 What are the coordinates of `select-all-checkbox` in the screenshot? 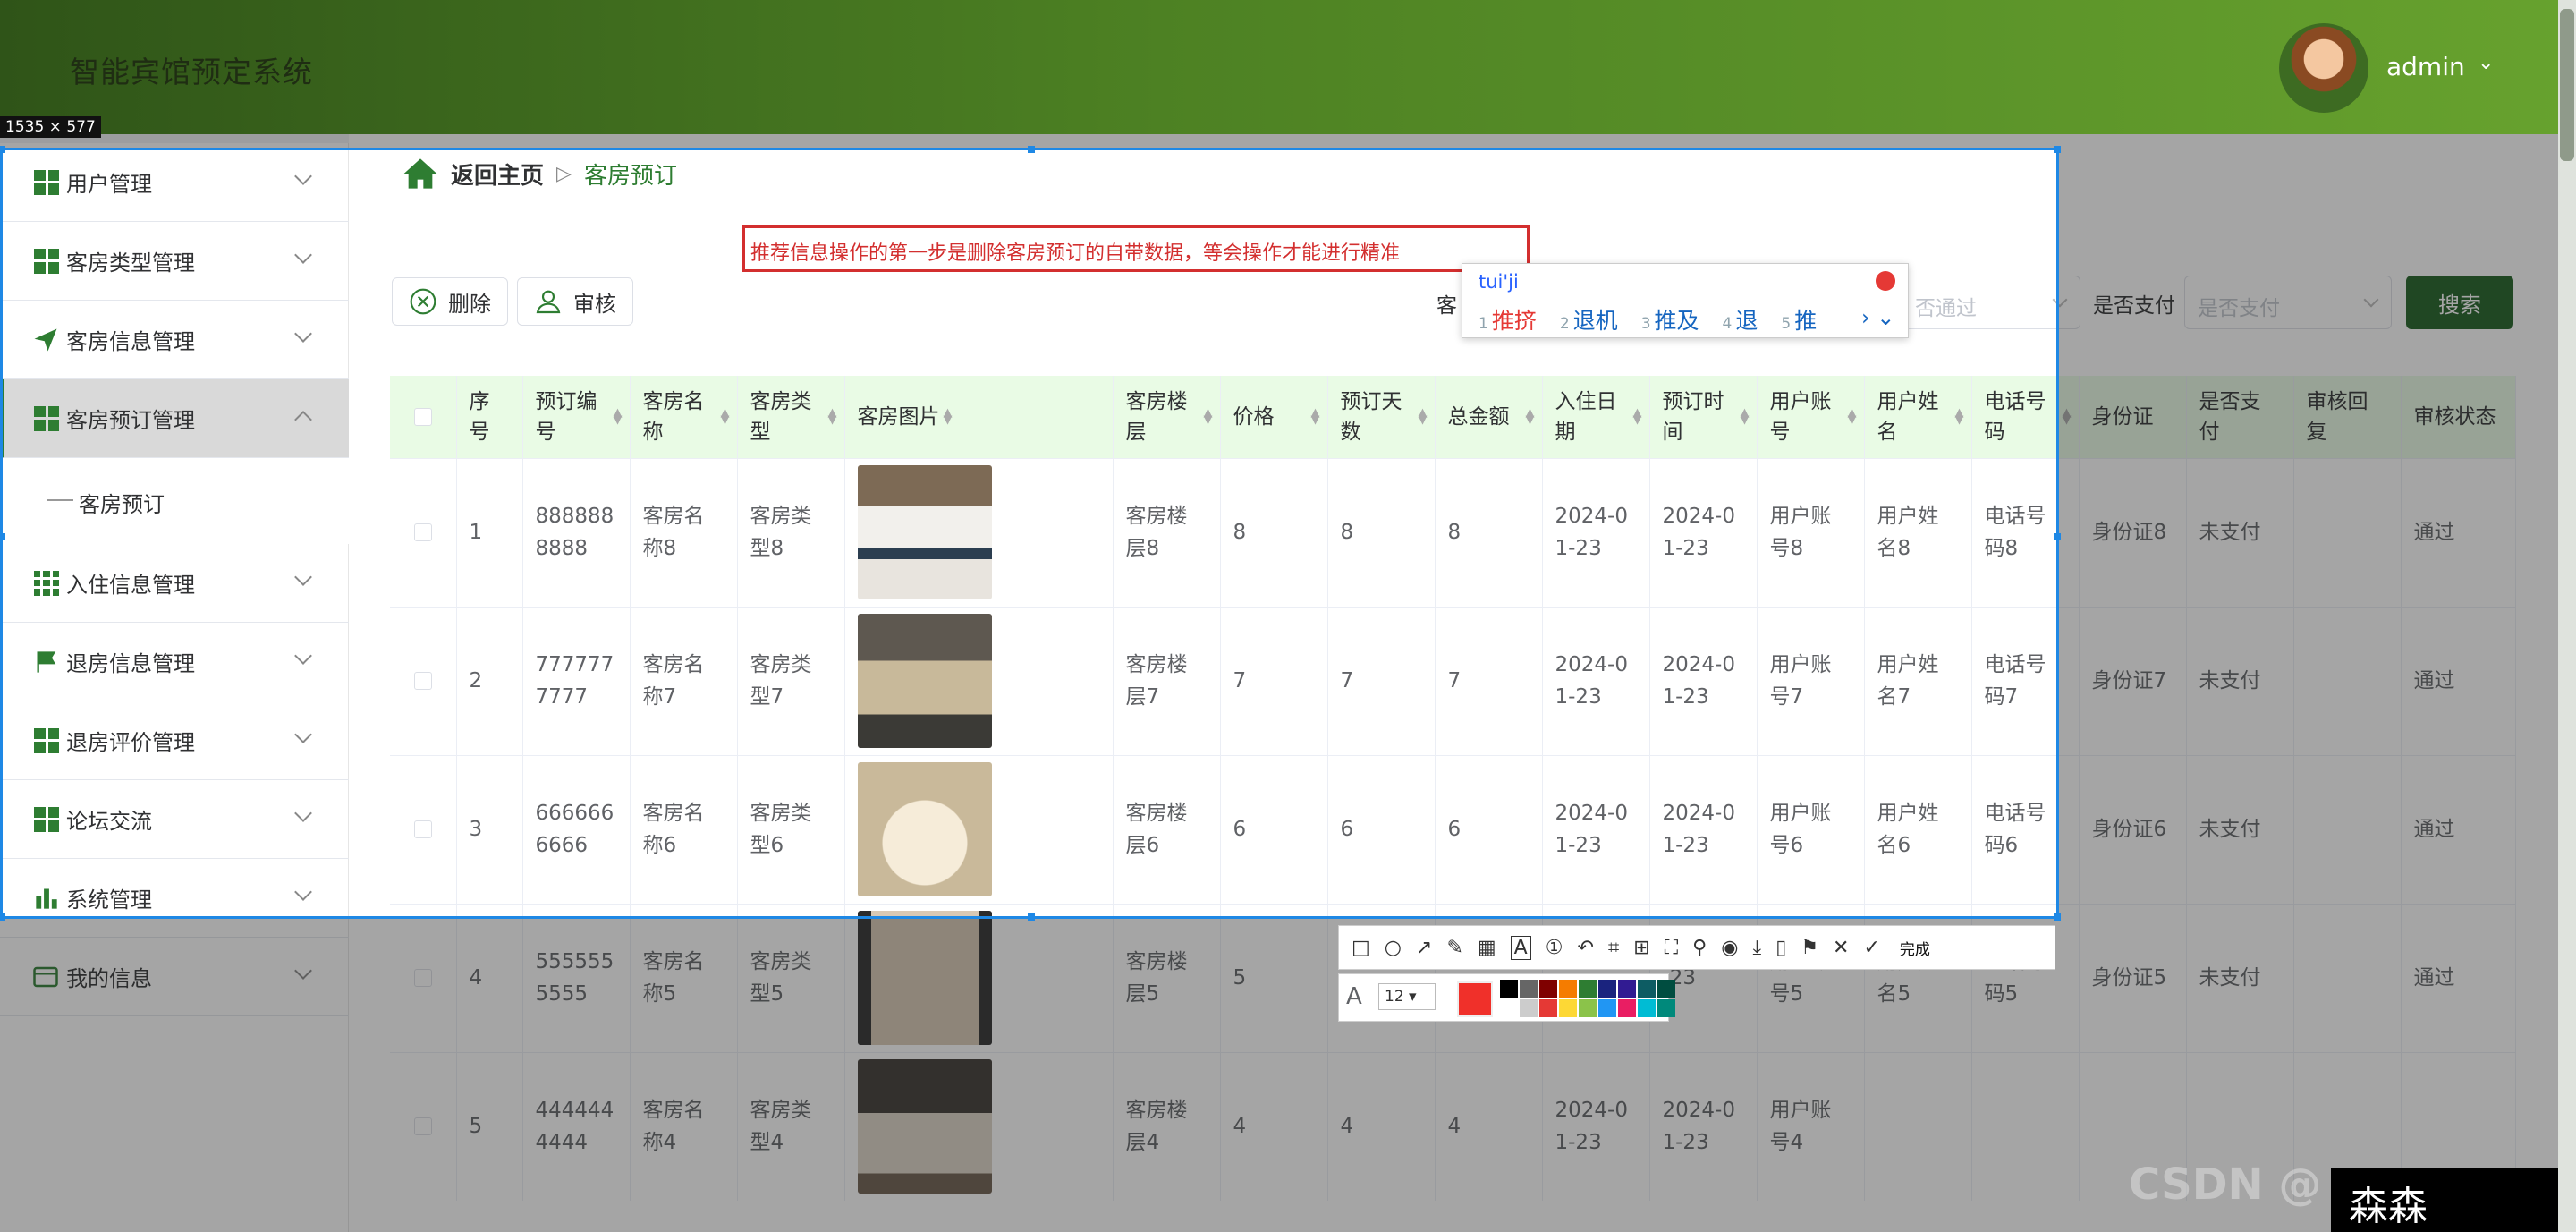 It's located at (423, 417).